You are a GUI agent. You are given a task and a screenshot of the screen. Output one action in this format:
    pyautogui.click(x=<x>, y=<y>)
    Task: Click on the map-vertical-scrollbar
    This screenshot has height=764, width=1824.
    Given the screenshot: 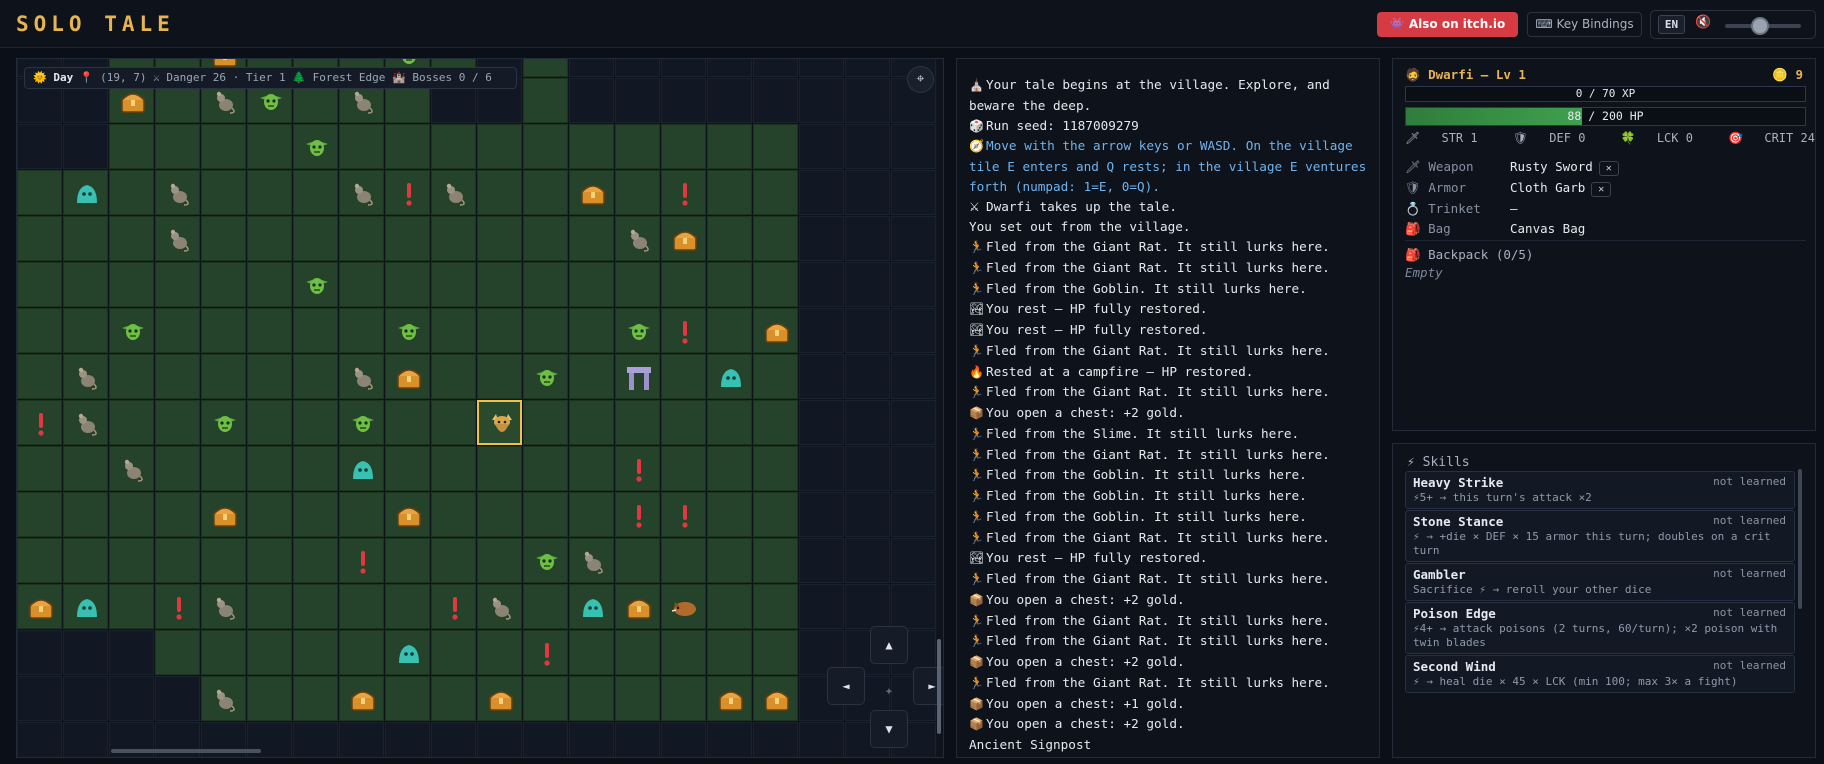 What is the action you would take?
    pyautogui.click(x=939, y=686)
    